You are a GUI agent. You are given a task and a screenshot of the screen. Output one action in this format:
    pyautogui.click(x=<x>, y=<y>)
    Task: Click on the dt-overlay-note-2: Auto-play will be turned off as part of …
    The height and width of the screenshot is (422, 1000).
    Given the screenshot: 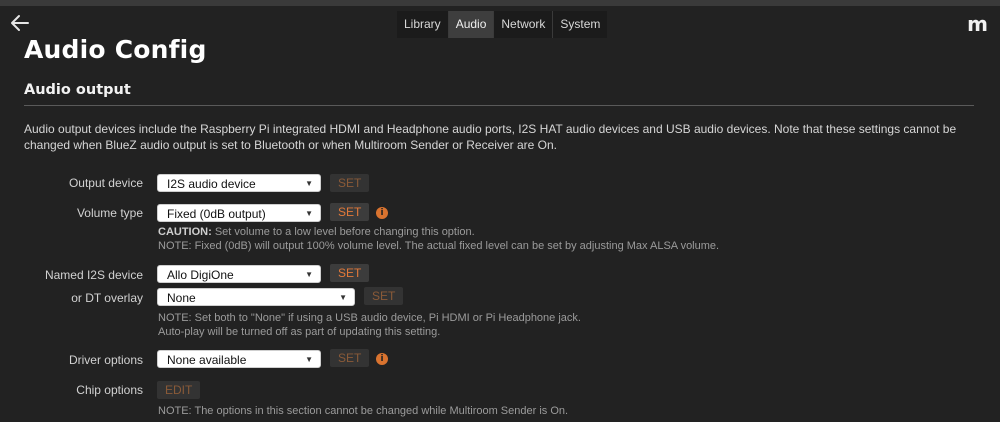 What is the action you would take?
    pyautogui.click(x=299, y=332)
    